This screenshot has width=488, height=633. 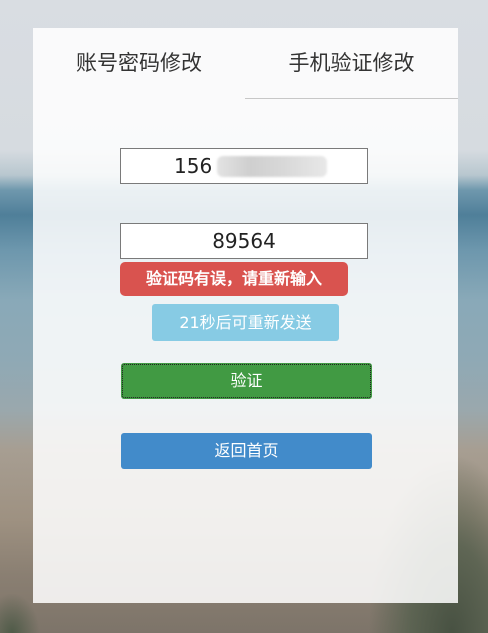 I want to click on tab-account-password: 账号密码修改, so click(x=139, y=63).